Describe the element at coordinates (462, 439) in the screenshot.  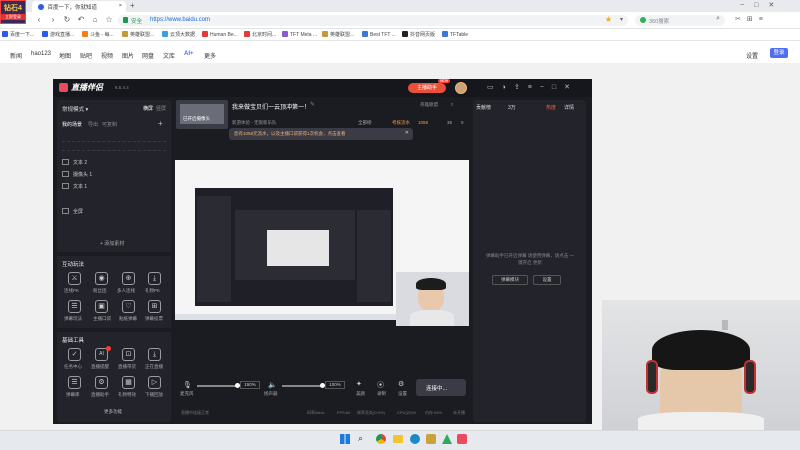
I see `live-companion-taskbar-icon` at that location.